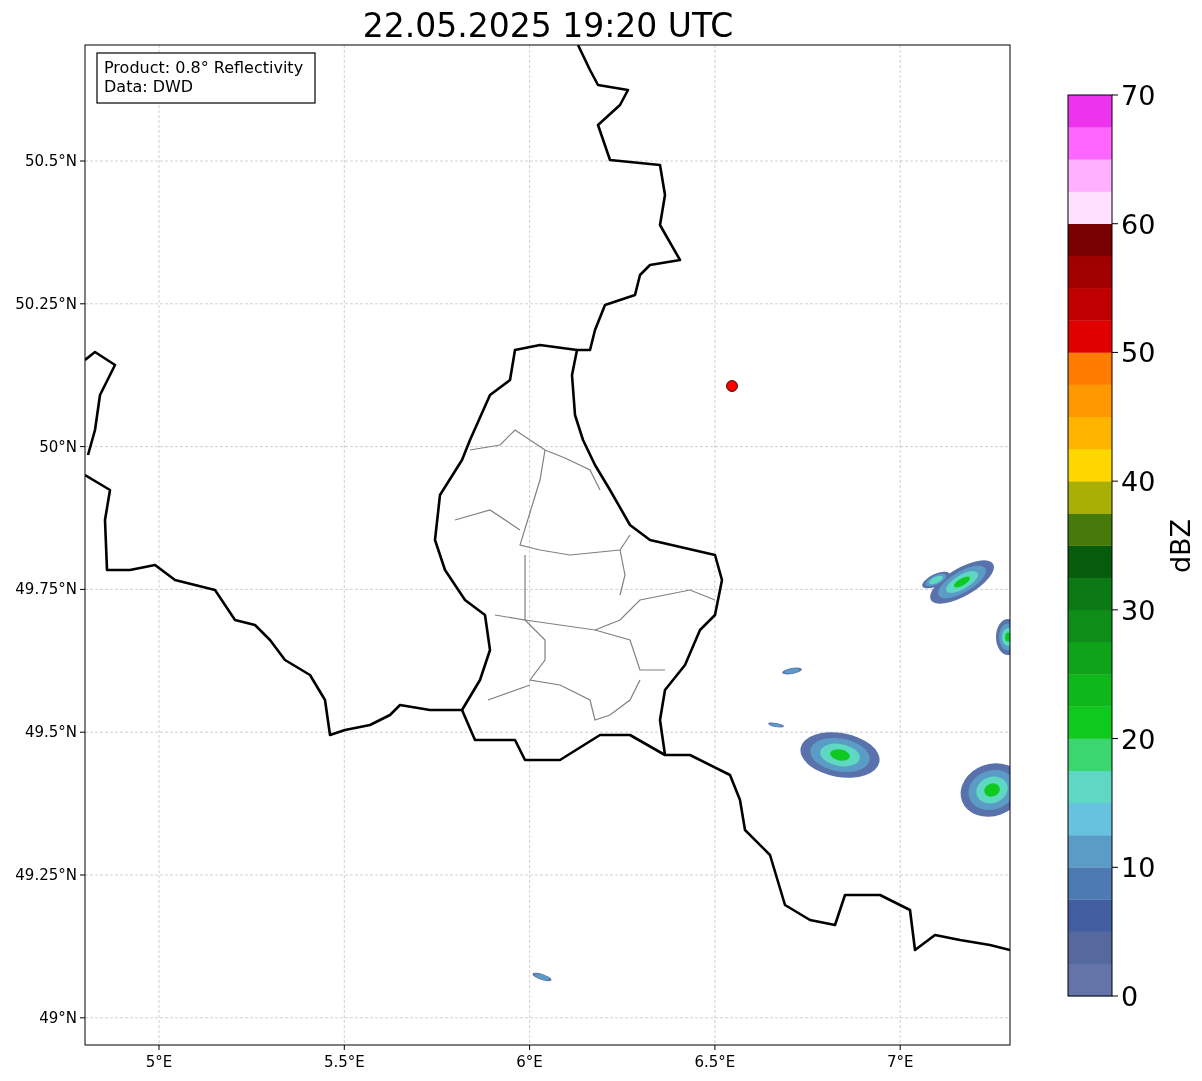 Image resolution: width=1202 pixels, height=1081 pixels. What do you see at coordinates (1138, 868) in the screenshot?
I see `colorbar-tick-label: 10` at bounding box center [1138, 868].